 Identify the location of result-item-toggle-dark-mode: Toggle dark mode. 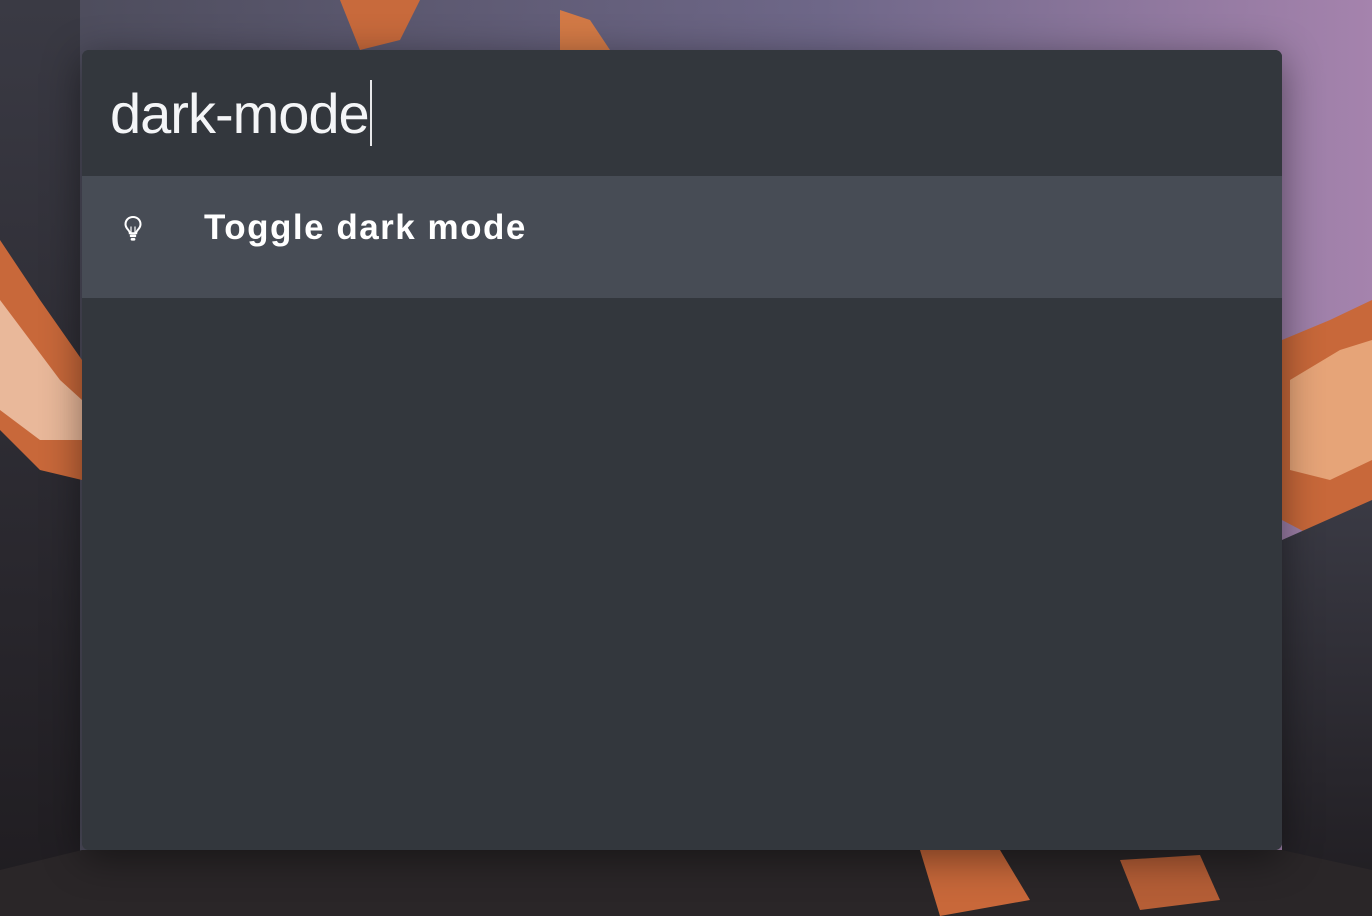
(682, 237).